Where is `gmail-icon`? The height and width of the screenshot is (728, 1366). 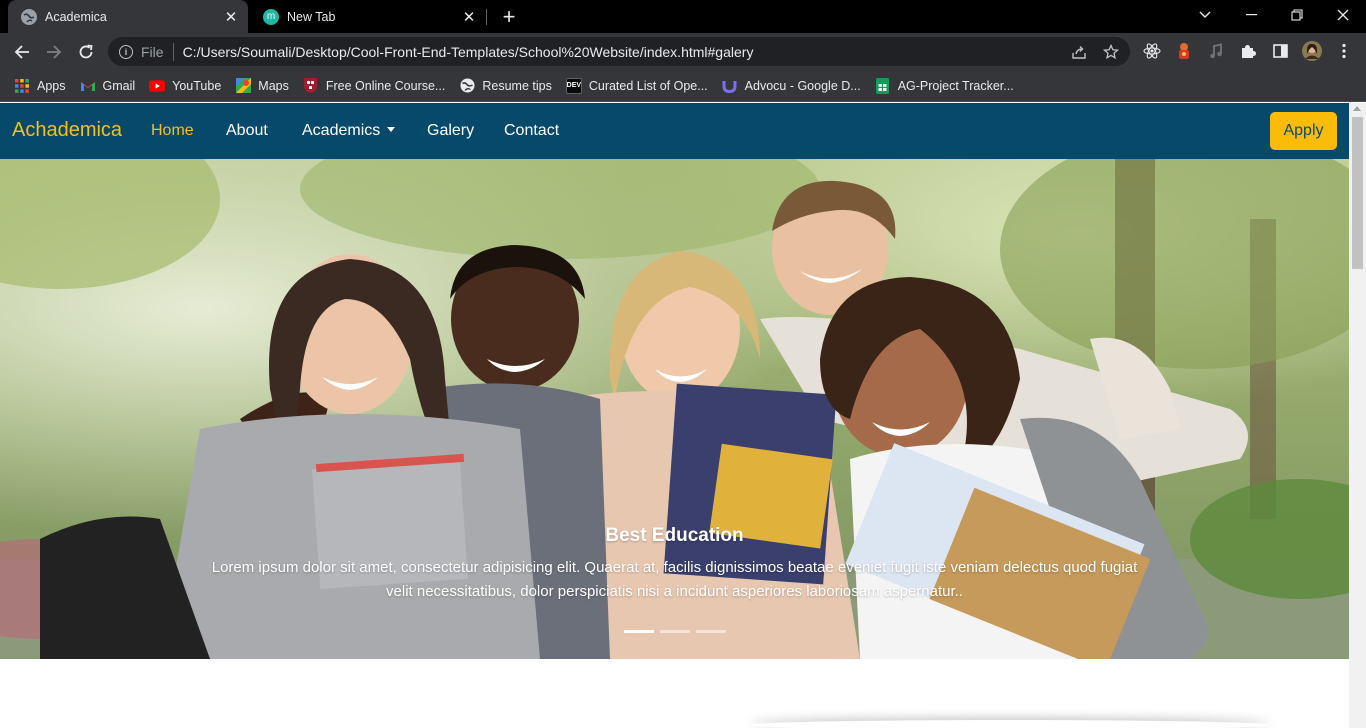
gmail-icon is located at coordinates (88, 86).